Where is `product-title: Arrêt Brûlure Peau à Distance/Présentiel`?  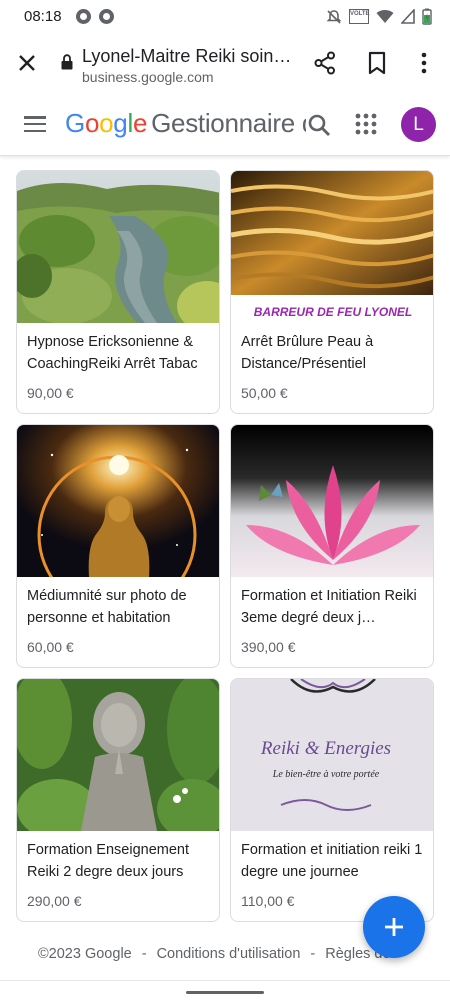 product-title: Arrêt Brûlure Peau à Distance/Présentiel is located at coordinates (334, 353).